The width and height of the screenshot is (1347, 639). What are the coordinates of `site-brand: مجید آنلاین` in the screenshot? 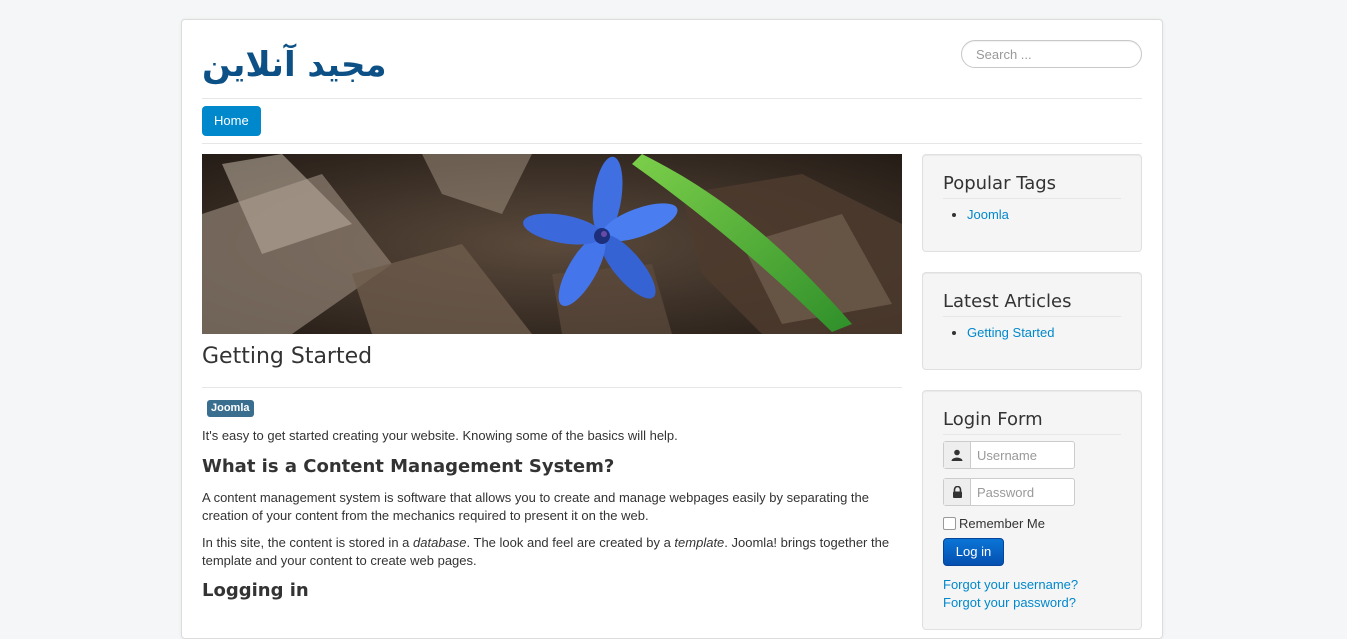 It's located at (294, 65).